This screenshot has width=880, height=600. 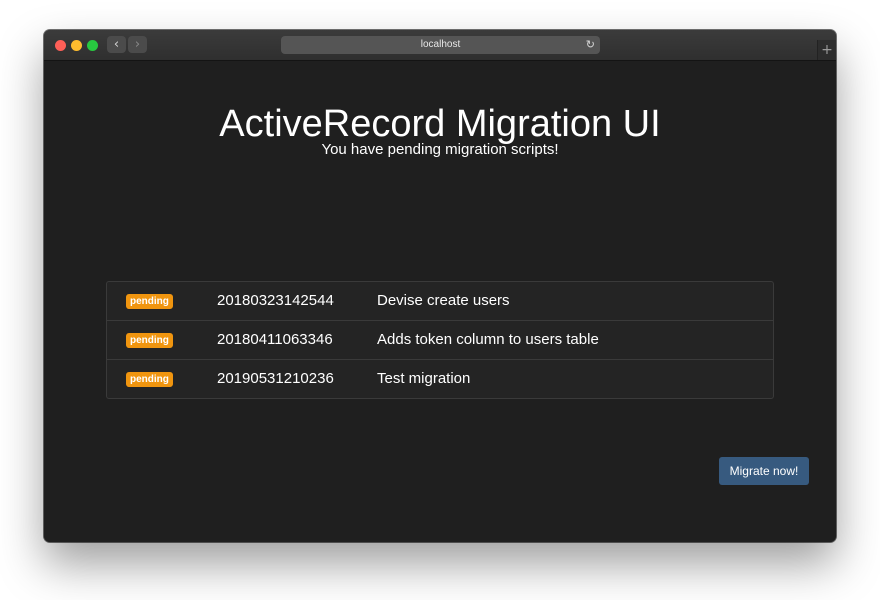 I want to click on back-button: ‹, so click(x=116, y=44).